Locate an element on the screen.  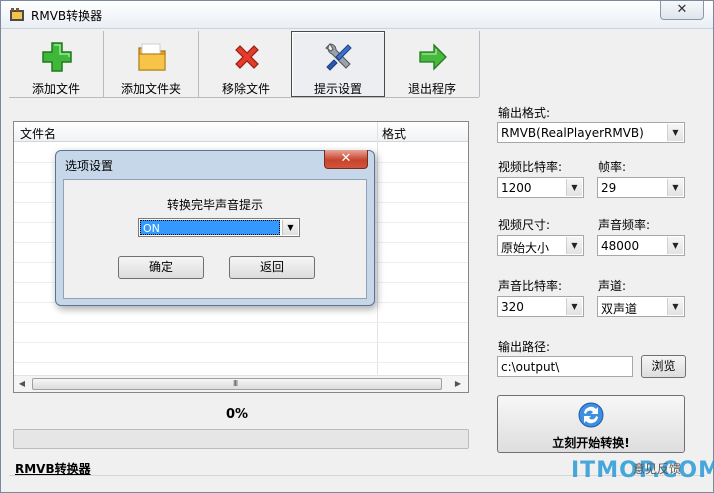
scroll-grip: III is located at coordinates (235, 383).